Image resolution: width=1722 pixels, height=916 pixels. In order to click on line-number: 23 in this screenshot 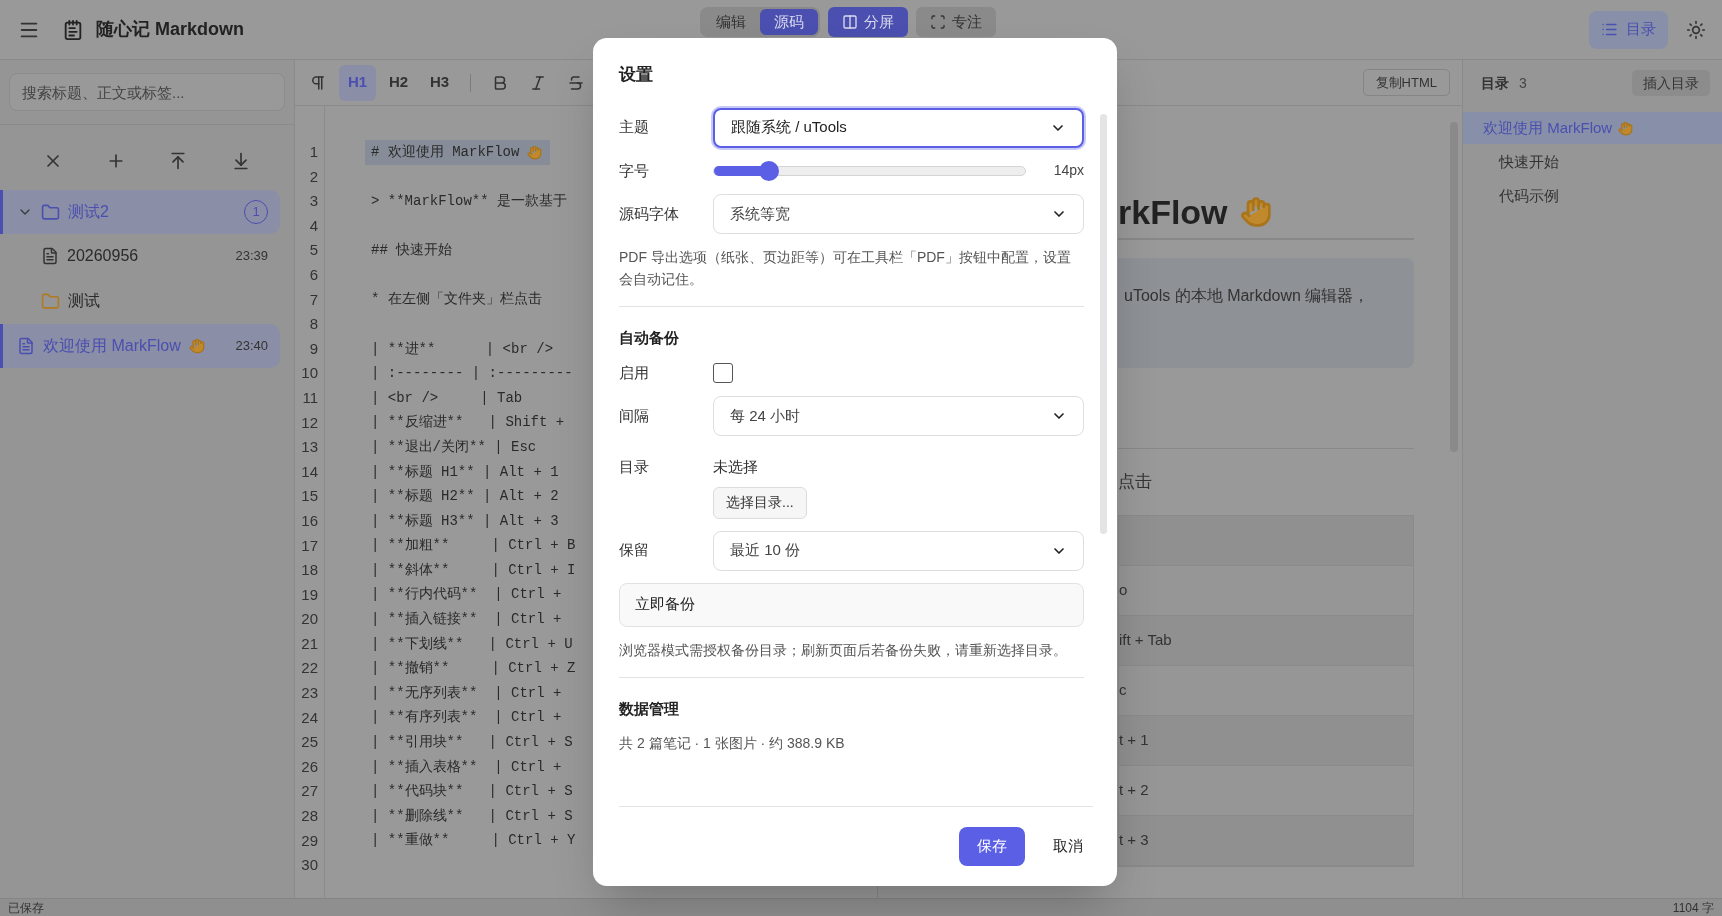, I will do `click(309, 693)`.